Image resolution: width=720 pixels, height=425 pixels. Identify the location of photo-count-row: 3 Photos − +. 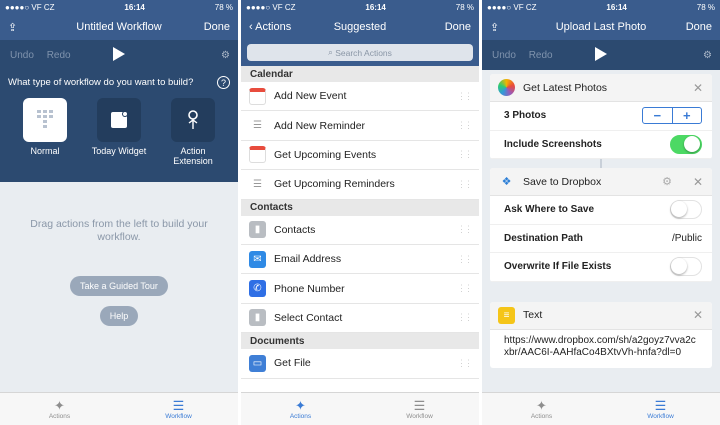
(601, 116).